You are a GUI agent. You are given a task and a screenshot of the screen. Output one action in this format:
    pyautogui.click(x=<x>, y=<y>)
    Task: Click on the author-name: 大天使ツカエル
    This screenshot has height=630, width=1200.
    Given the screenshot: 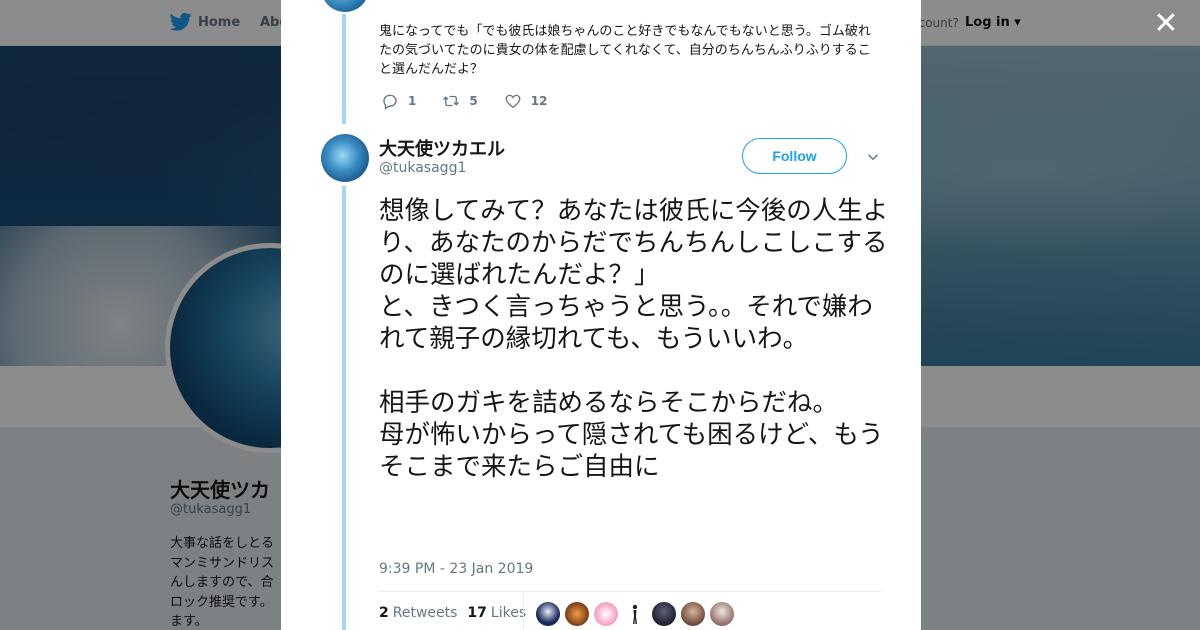 What is the action you would take?
    pyautogui.click(x=442, y=148)
    